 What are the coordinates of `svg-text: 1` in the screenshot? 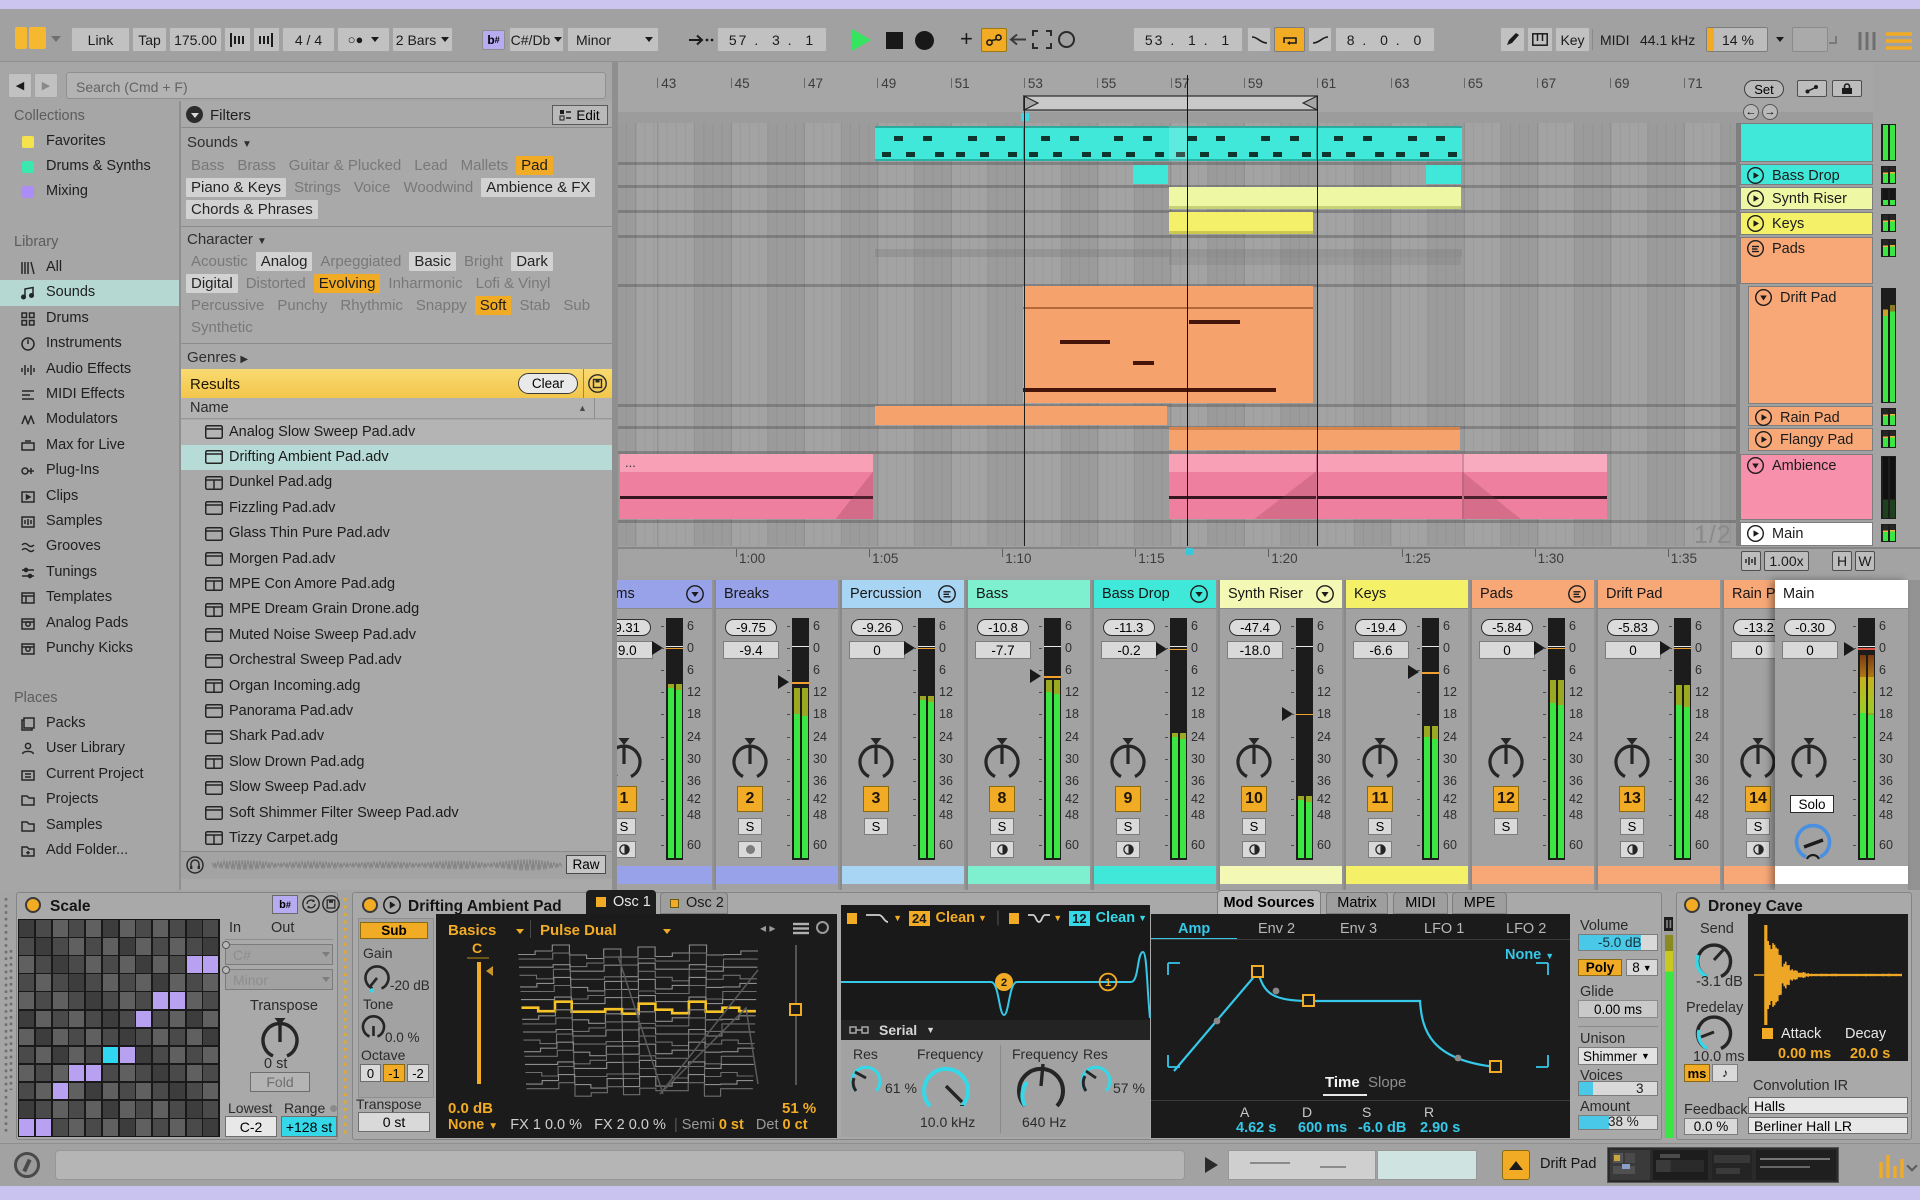 It's located at (1108, 983).